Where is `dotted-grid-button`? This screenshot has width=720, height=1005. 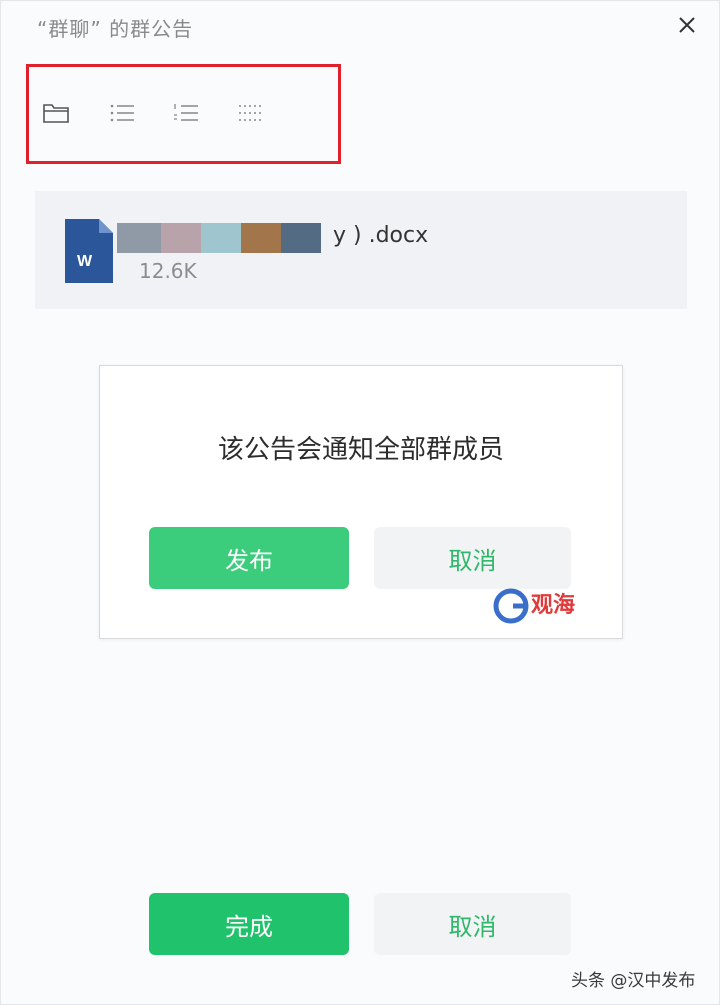 dotted-grid-button is located at coordinates (250, 113).